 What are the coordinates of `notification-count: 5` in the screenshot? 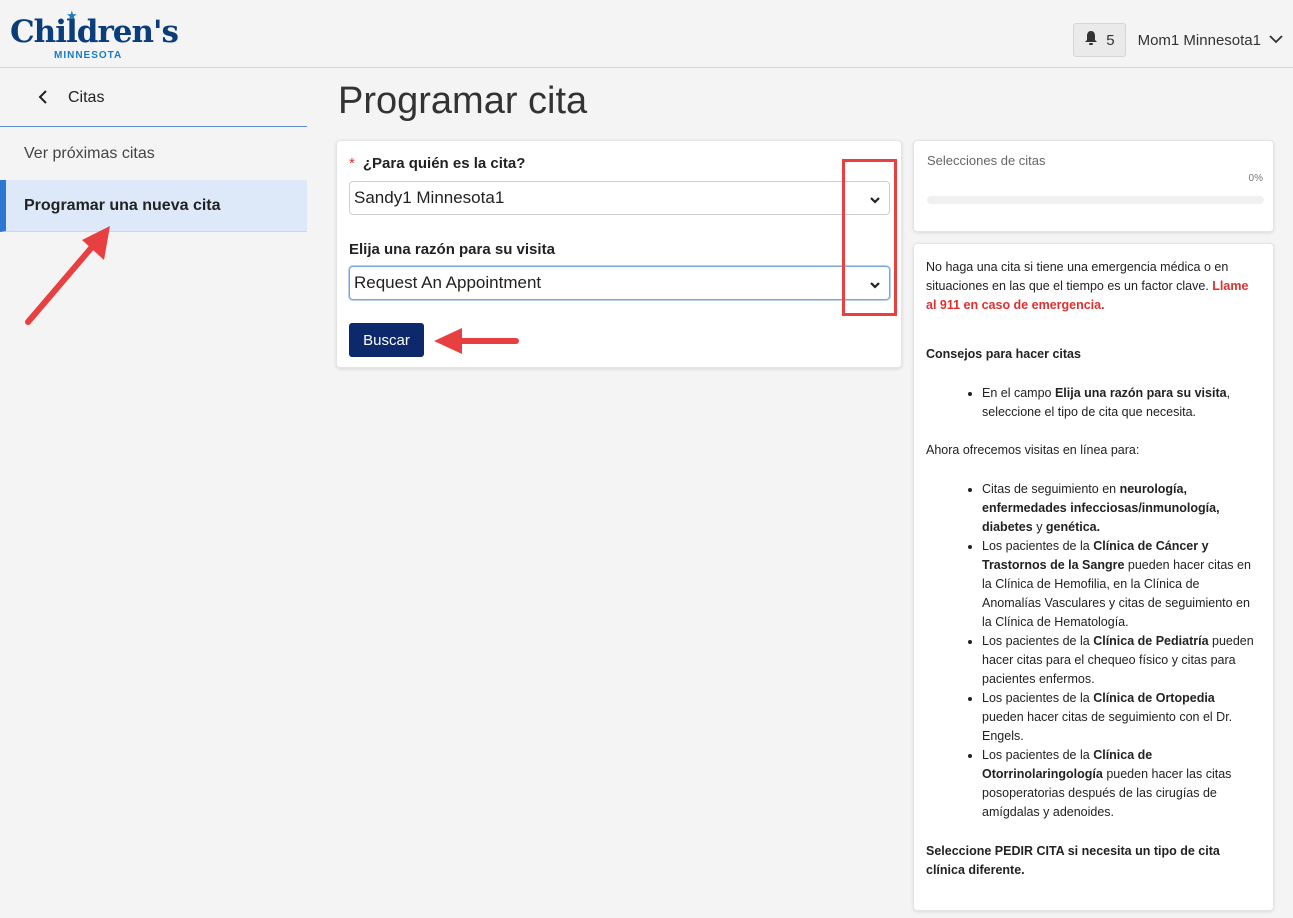 It's located at (1110, 40).